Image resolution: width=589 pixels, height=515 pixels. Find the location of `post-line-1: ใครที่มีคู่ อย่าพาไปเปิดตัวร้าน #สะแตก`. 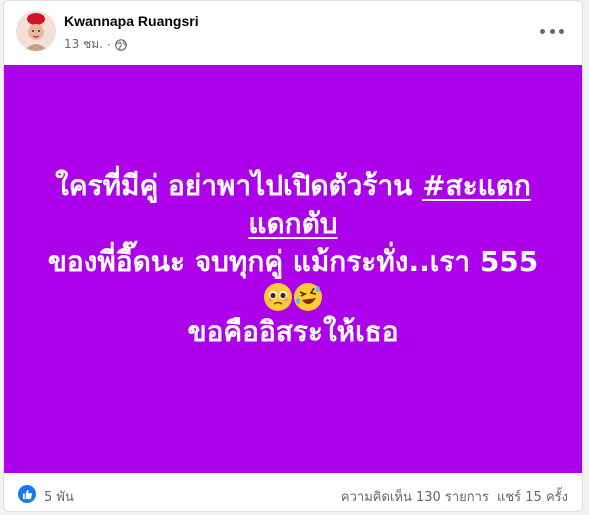

post-line-1: ใครที่มีคู่ อย่าพาไปเปิดตัวร้าน #สะแตก is located at coordinates (293, 186).